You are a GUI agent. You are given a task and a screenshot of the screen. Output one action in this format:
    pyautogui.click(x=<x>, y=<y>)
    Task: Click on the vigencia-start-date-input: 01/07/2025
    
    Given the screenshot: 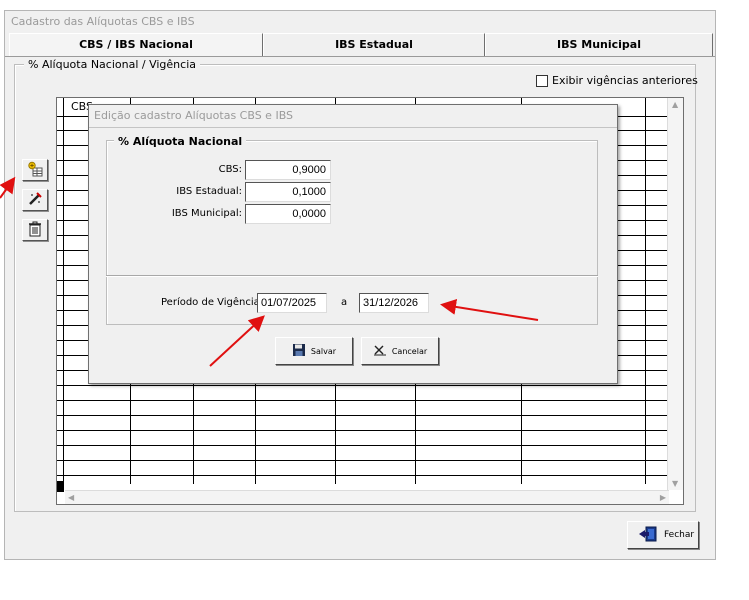 What is the action you would take?
    pyautogui.click(x=292, y=303)
    